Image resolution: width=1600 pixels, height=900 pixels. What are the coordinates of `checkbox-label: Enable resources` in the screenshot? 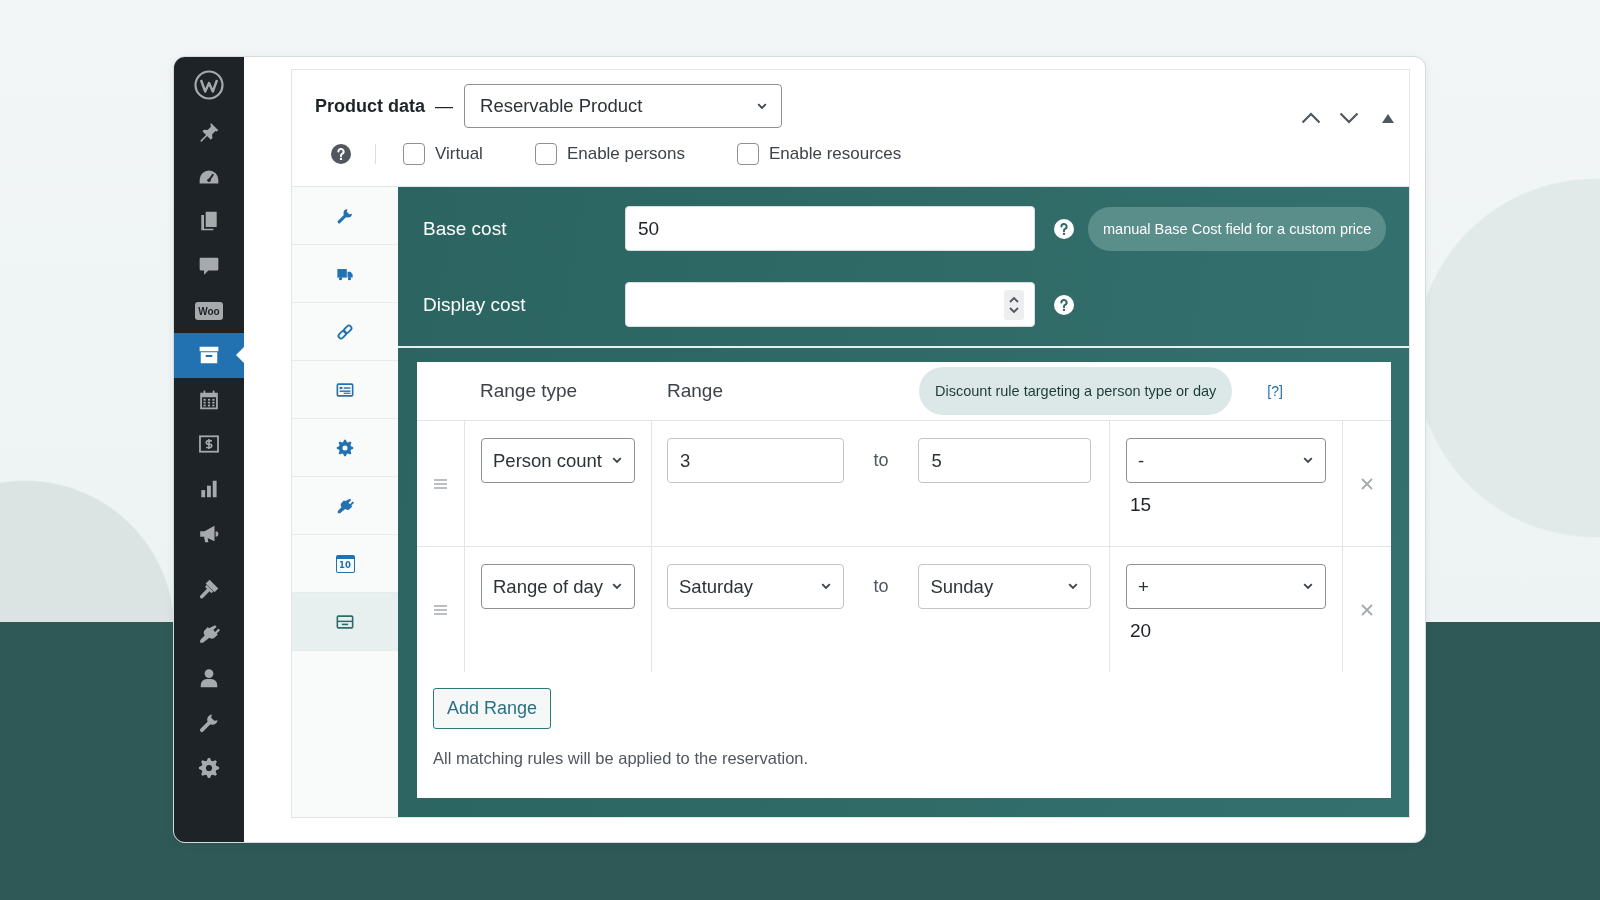 It's located at (835, 154).